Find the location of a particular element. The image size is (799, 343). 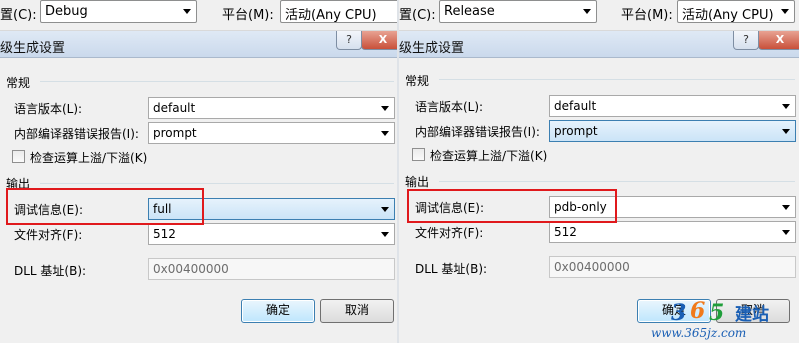

watermark-digit: 5 is located at coordinates (716, 313).